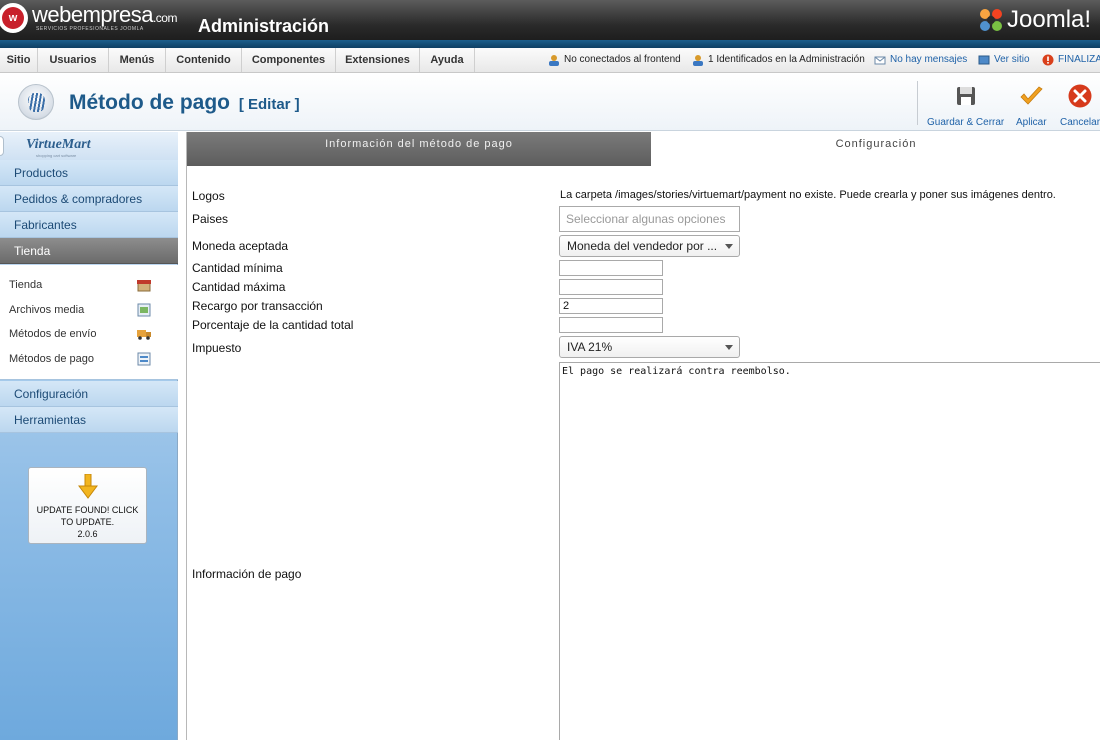 The image size is (1100, 740). I want to click on menu-usuarios: Usuarios, so click(73, 60).